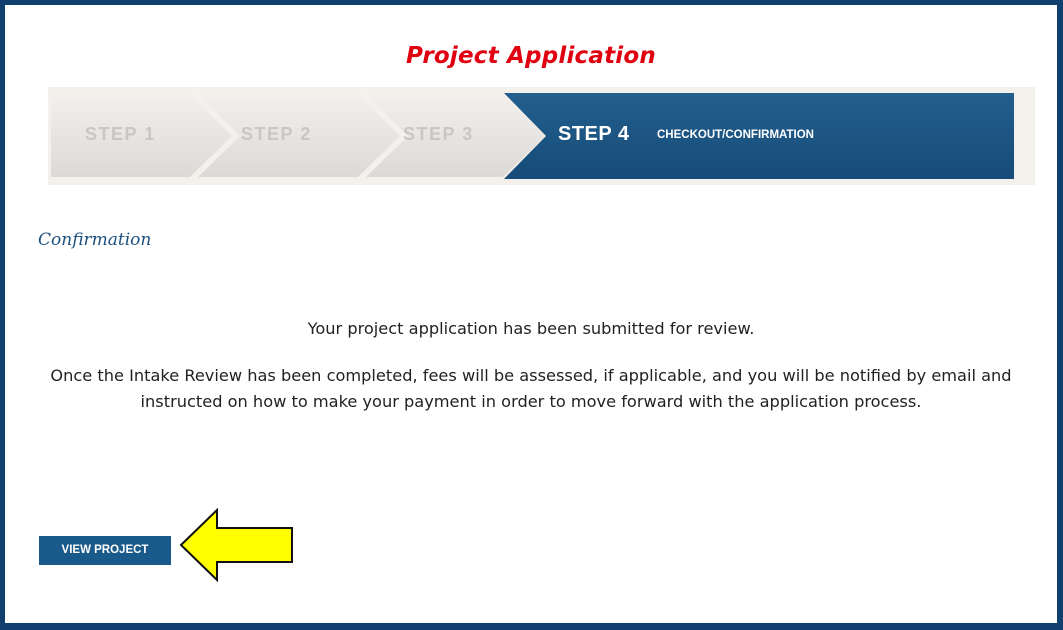 Image resolution: width=1063 pixels, height=630 pixels. Describe the element at coordinates (531, 56) in the screenshot. I see `page-title: Project Application` at that location.